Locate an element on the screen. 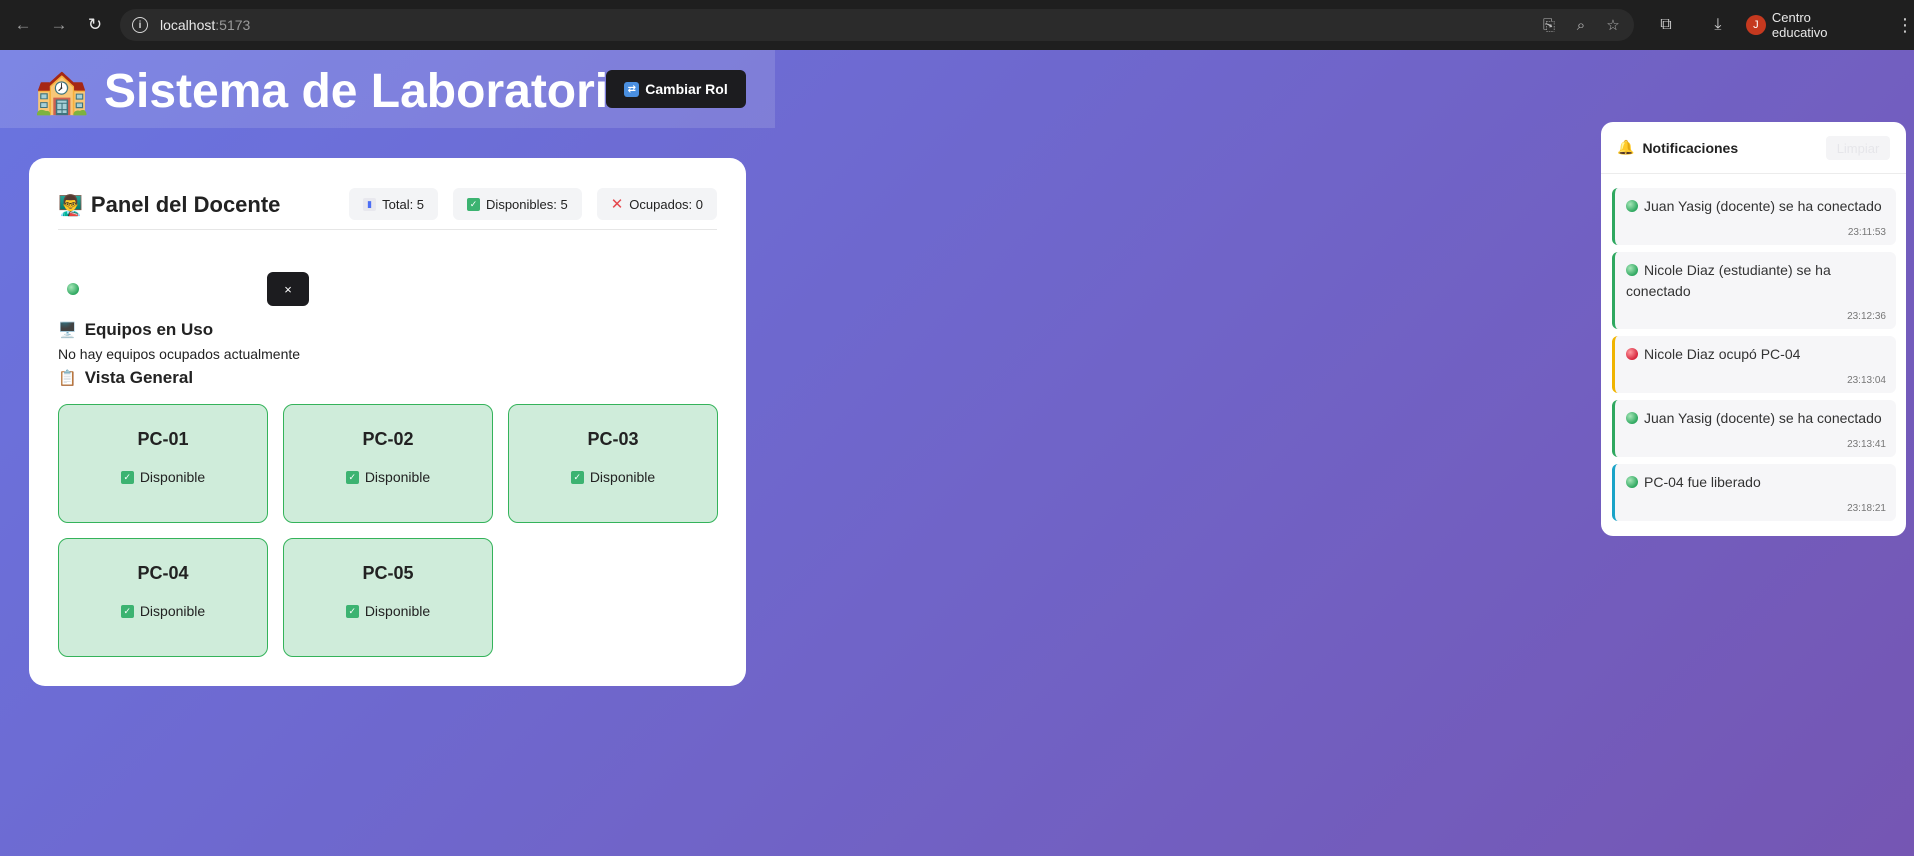  forward-icon: → is located at coordinates (59, 25).